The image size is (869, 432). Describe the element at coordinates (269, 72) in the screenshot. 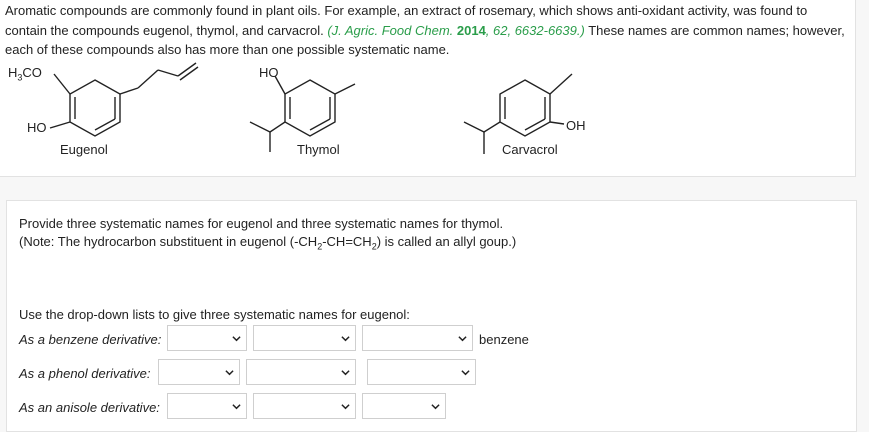

I see `thymol-hydroxyl-label: HO` at that location.